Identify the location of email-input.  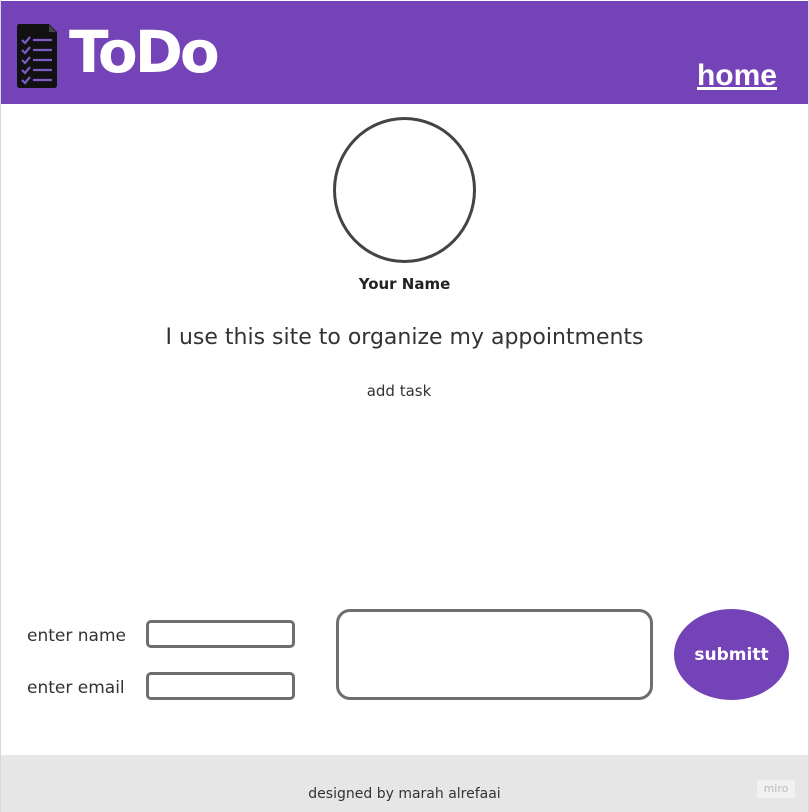
(220, 686).